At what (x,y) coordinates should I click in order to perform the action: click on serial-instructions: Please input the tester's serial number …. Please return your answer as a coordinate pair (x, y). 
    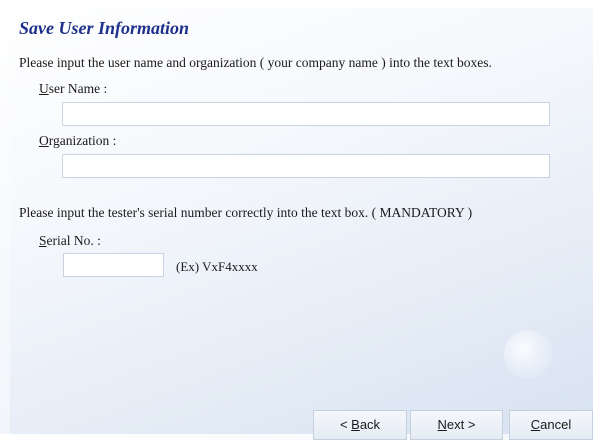
    Looking at the image, I should click on (246, 212).